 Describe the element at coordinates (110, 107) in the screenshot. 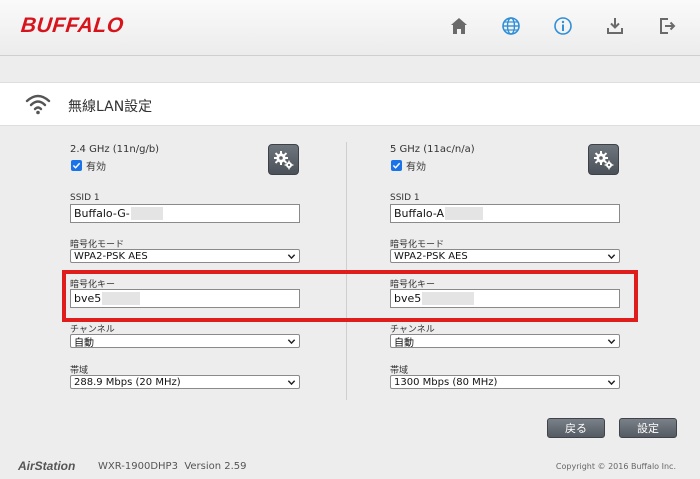

I see `page-title: 無線LAN設定` at that location.